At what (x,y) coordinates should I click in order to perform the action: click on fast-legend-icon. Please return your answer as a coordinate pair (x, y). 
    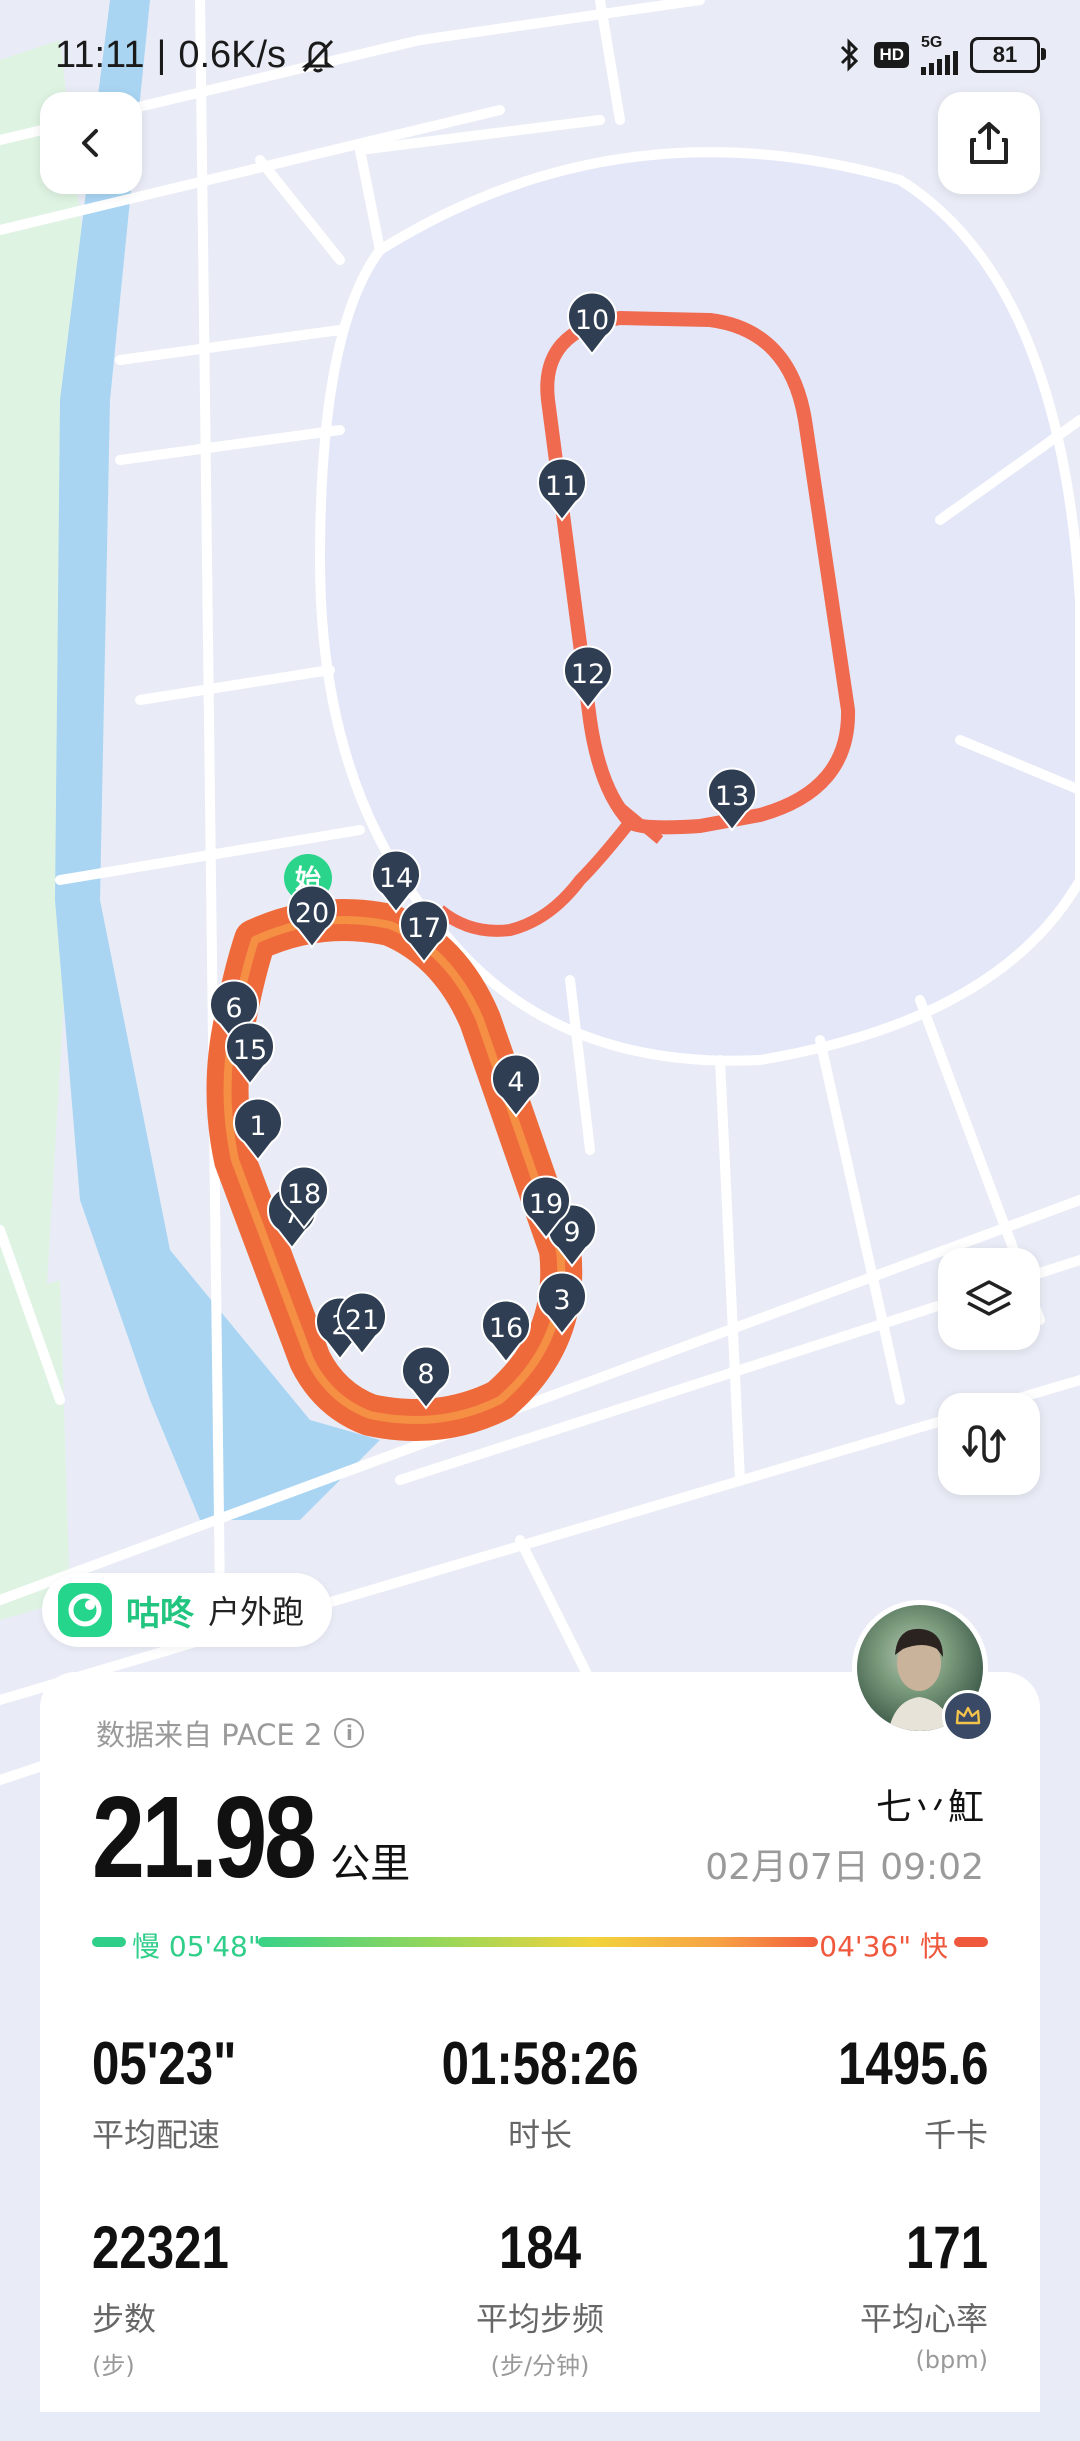
    Looking at the image, I should click on (971, 1942).